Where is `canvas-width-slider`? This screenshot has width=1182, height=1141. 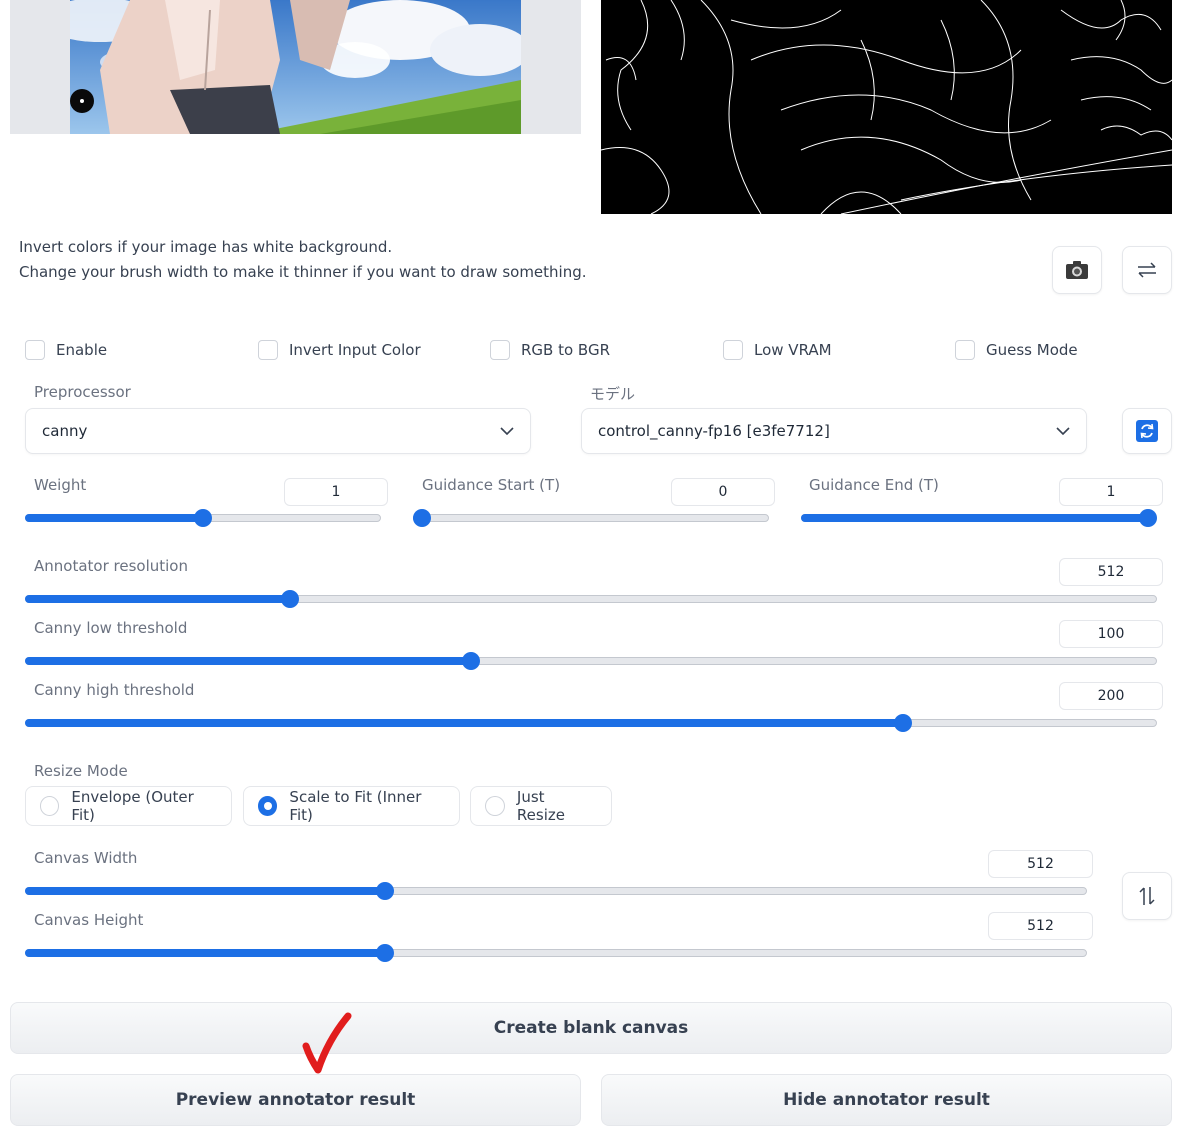
canvas-width-slider is located at coordinates (556, 891).